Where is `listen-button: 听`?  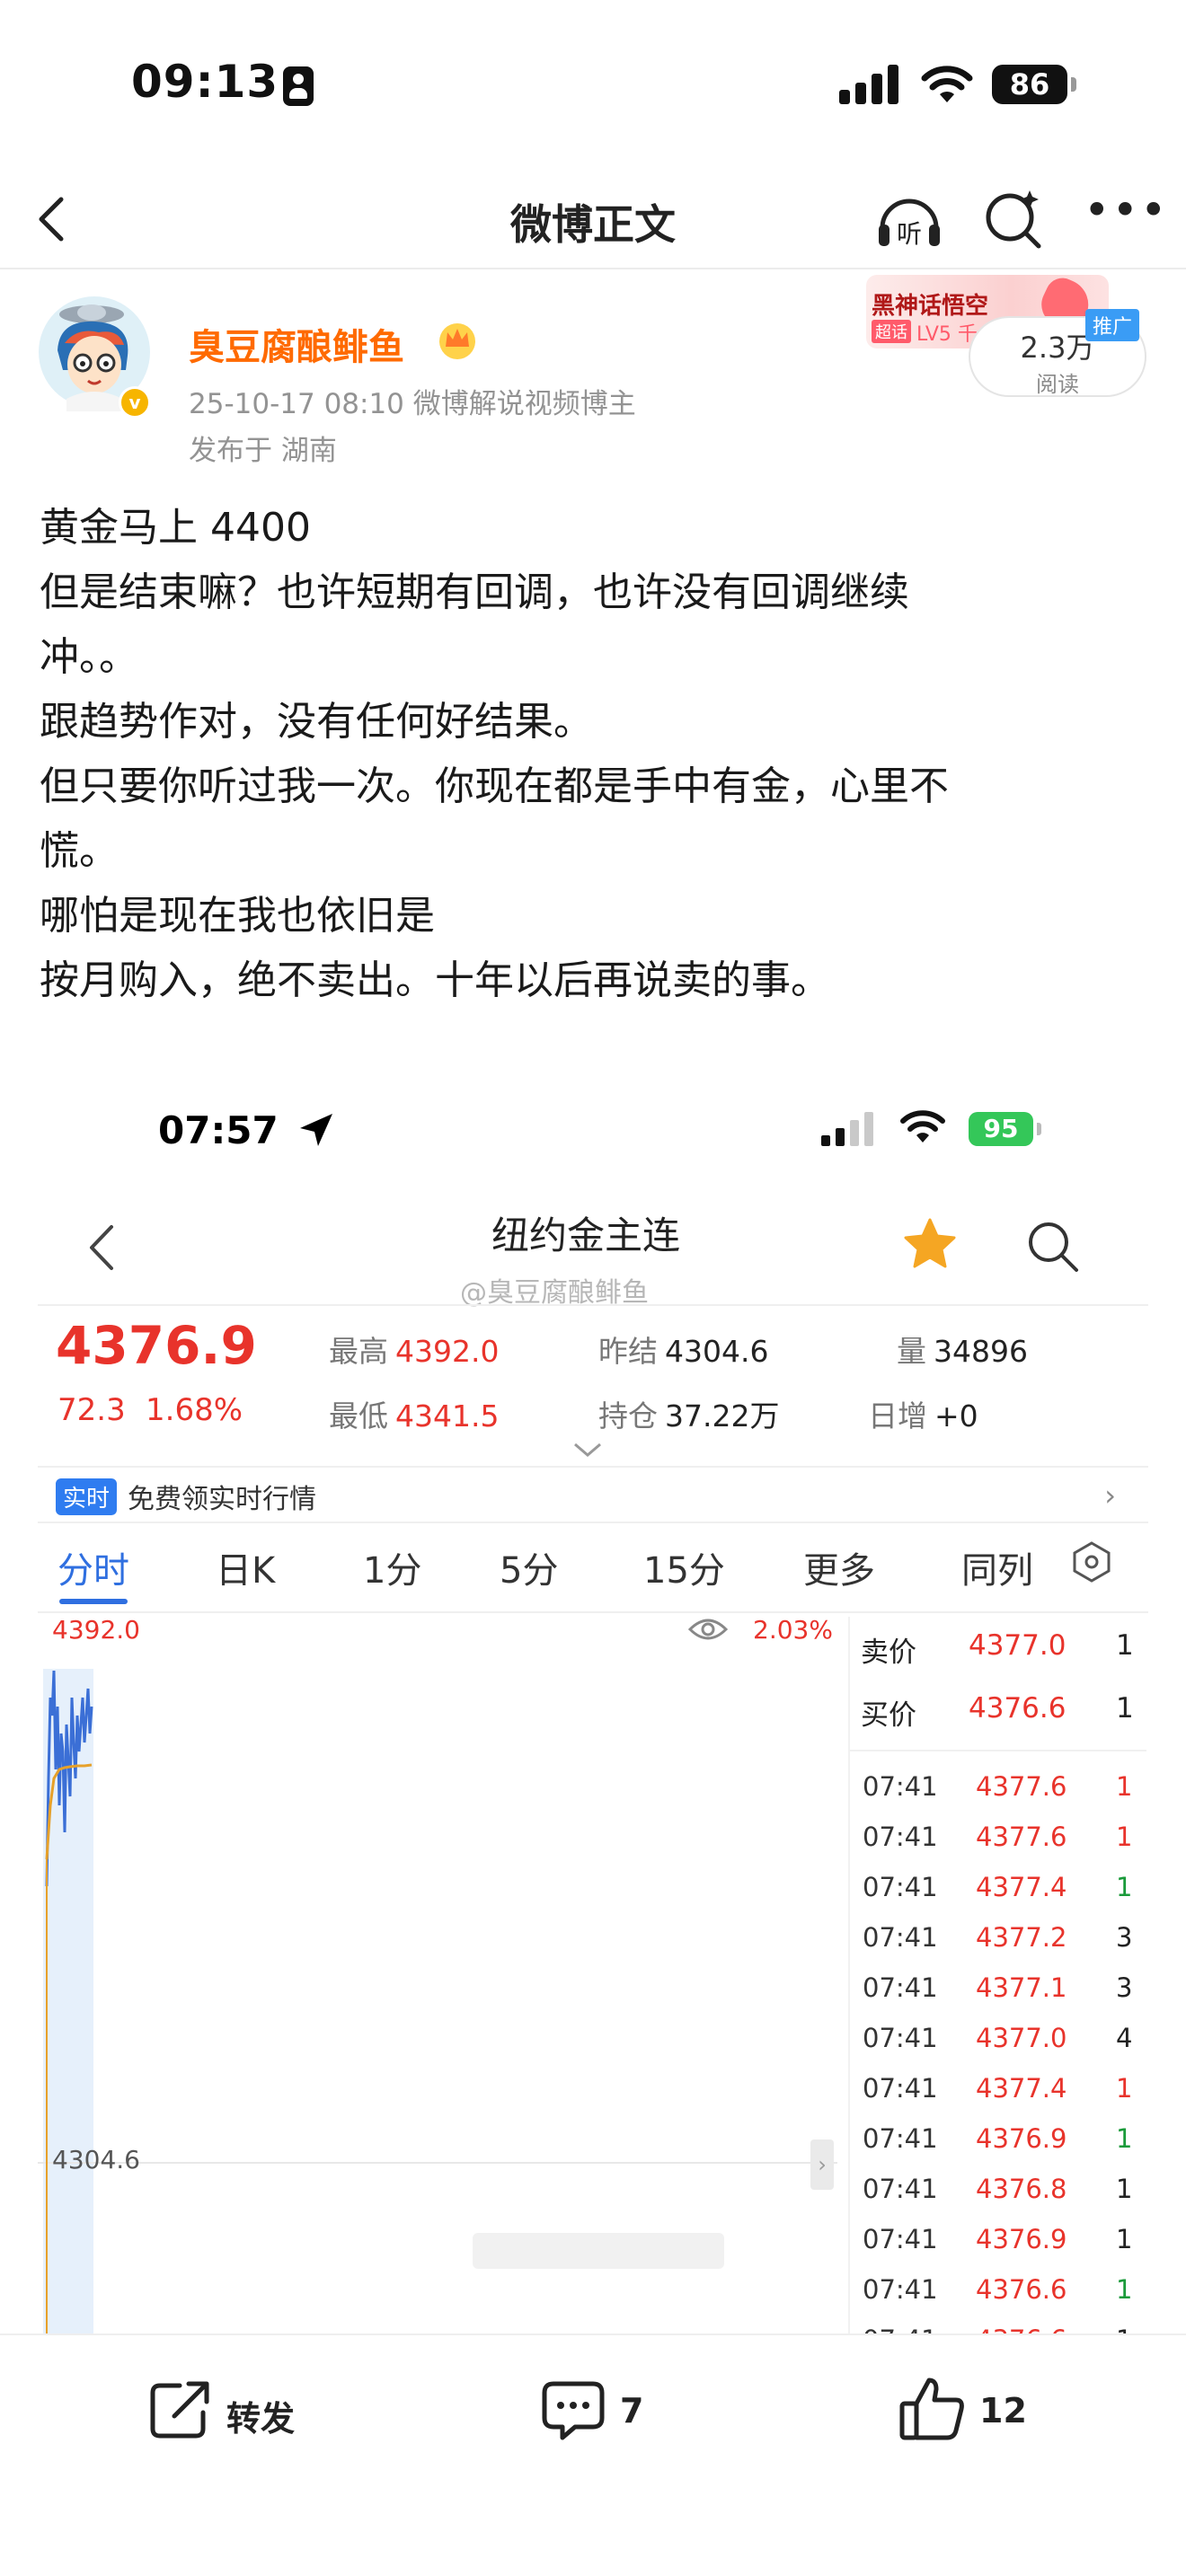 listen-button: 听 is located at coordinates (909, 219).